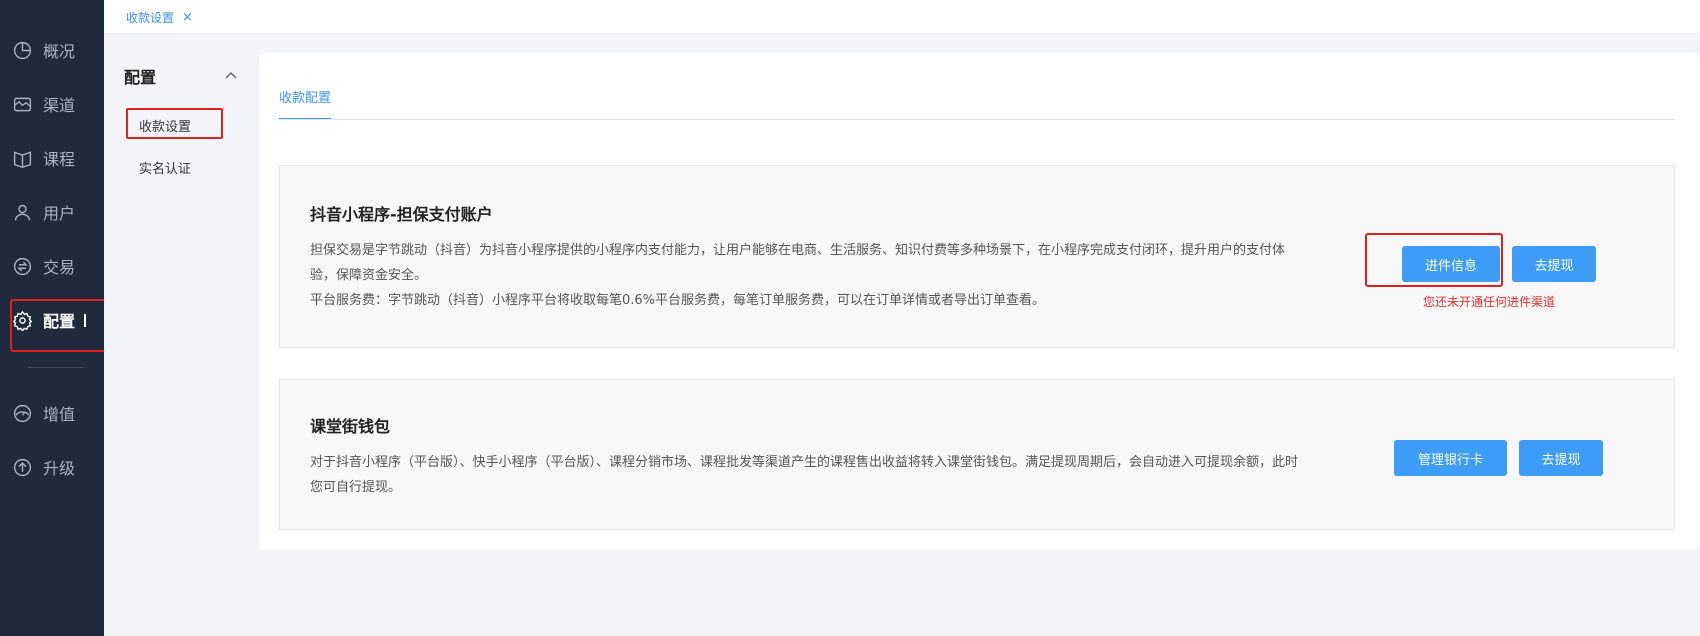  What do you see at coordinates (1450, 458) in the screenshot?
I see `manage-bank-card-button: 管理银行卡` at bounding box center [1450, 458].